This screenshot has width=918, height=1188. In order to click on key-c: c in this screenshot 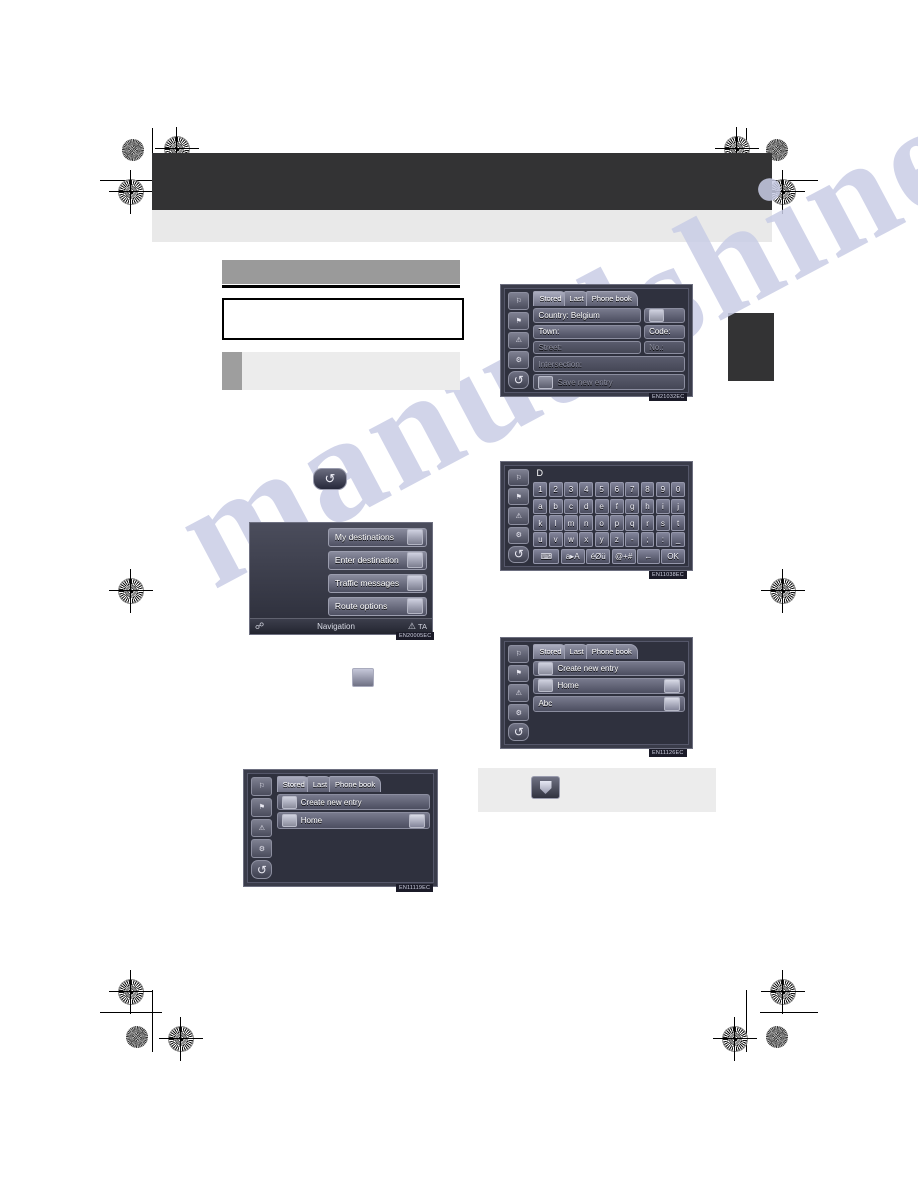, I will do `click(571, 506)`.